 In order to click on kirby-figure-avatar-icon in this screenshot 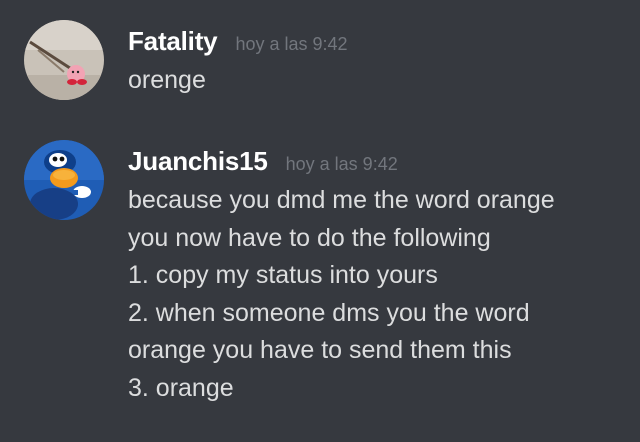, I will do `click(64, 60)`.